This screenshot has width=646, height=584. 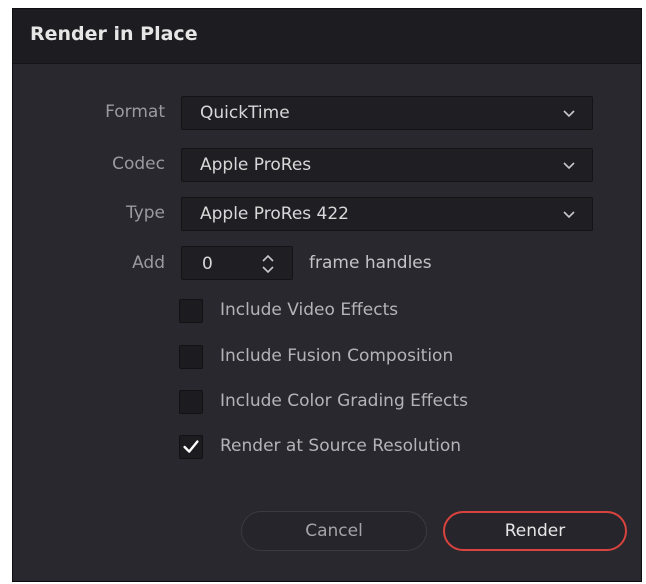 I want to click on option-label: Render at Source Resolution, so click(x=341, y=446).